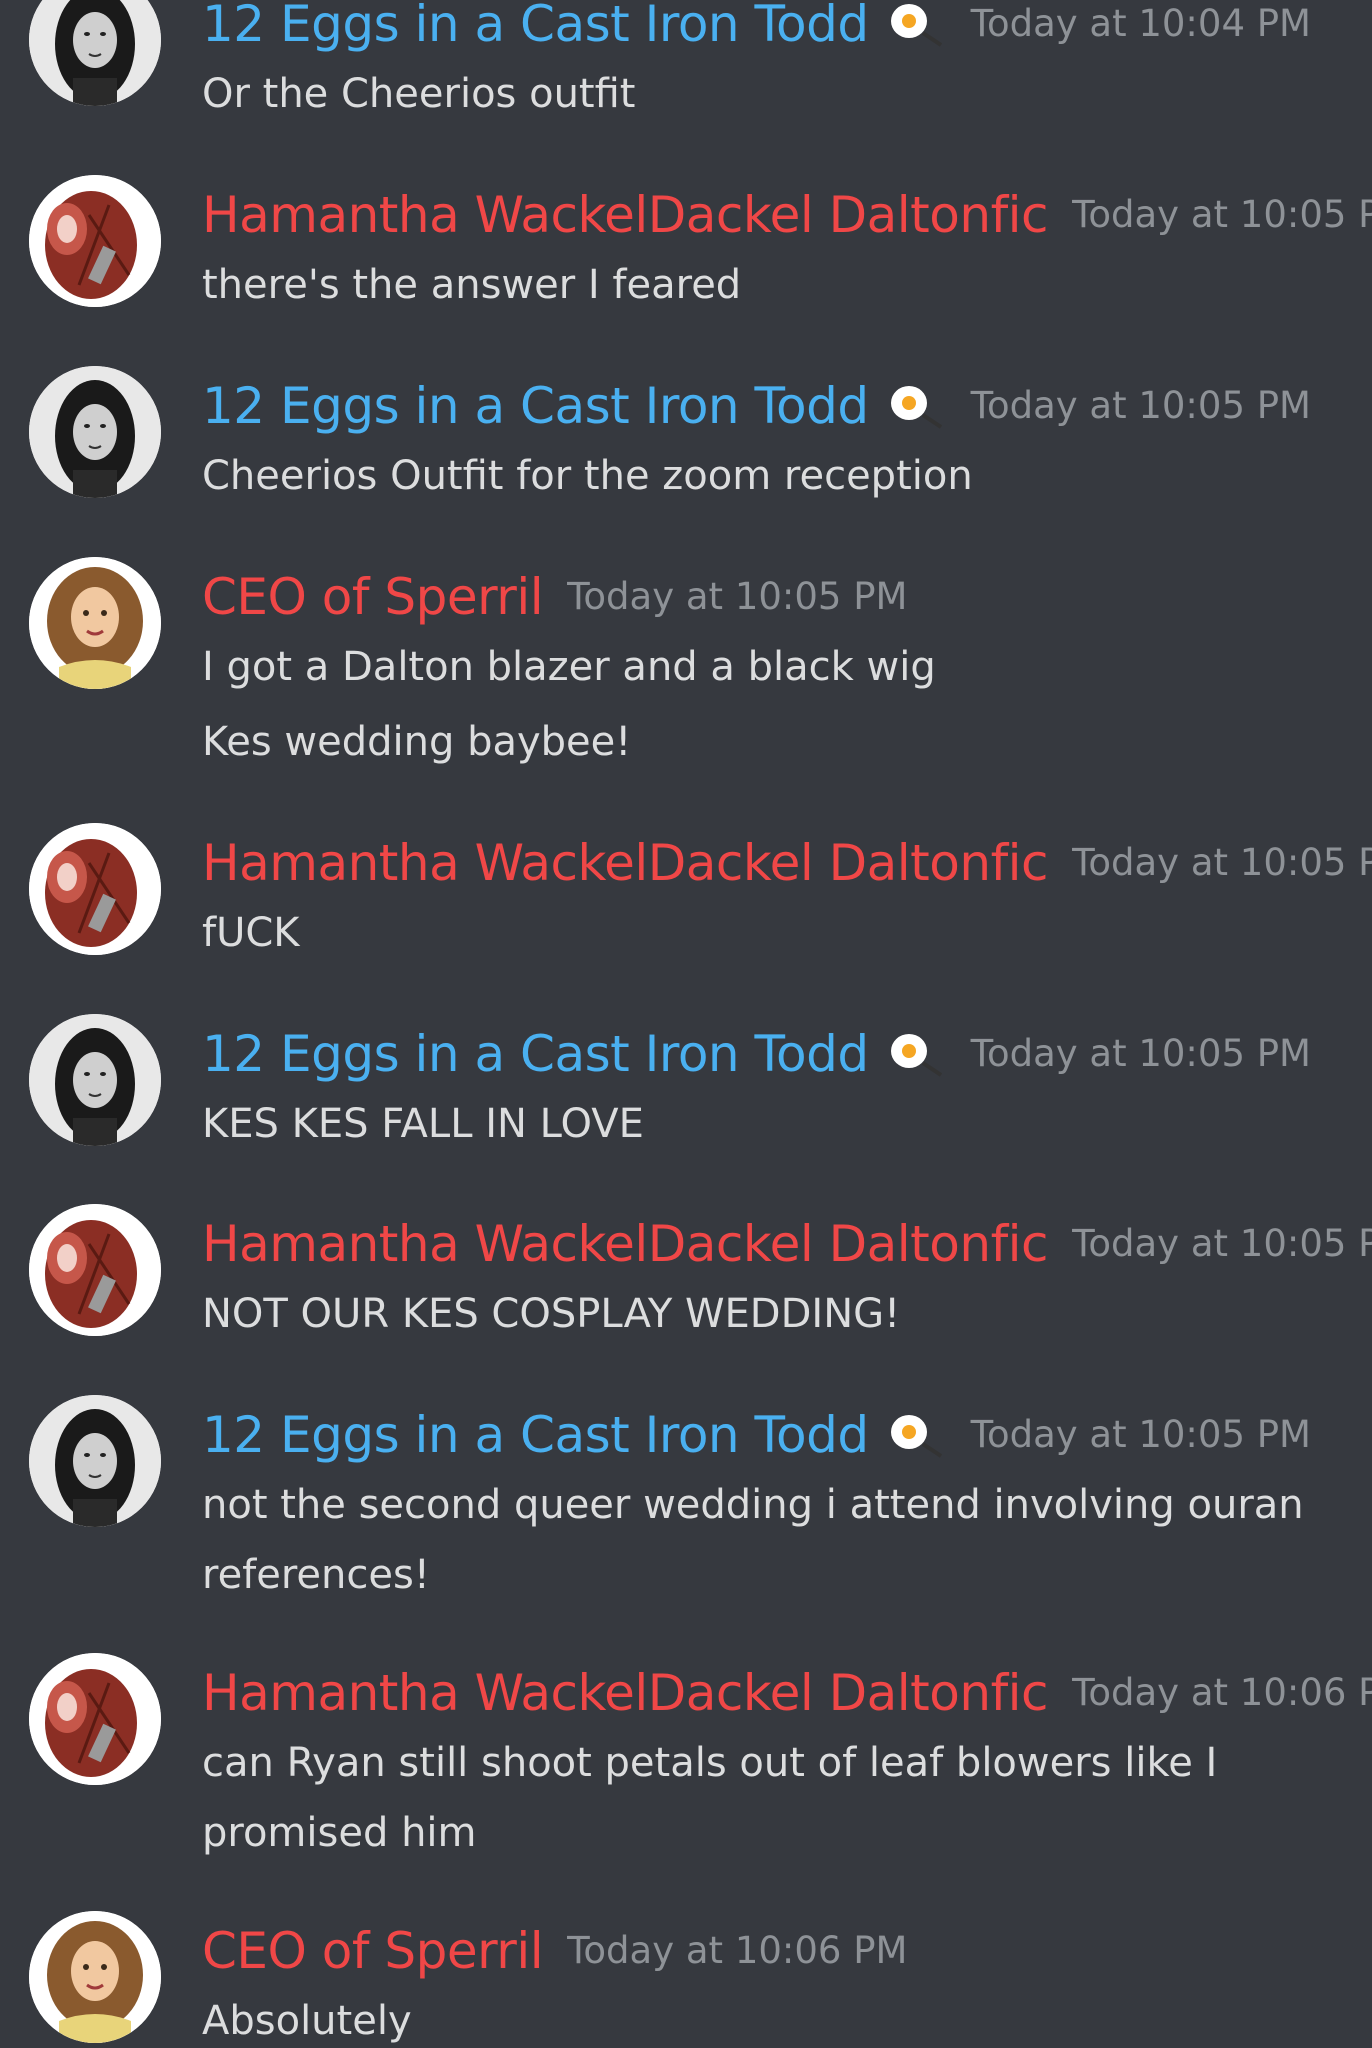 The width and height of the screenshot is (1372, 2048). Describe the element at coordinates (587, 476) in the screenshot. I see `message-text: Cheerios Outfit for the zoom reception` at that location.